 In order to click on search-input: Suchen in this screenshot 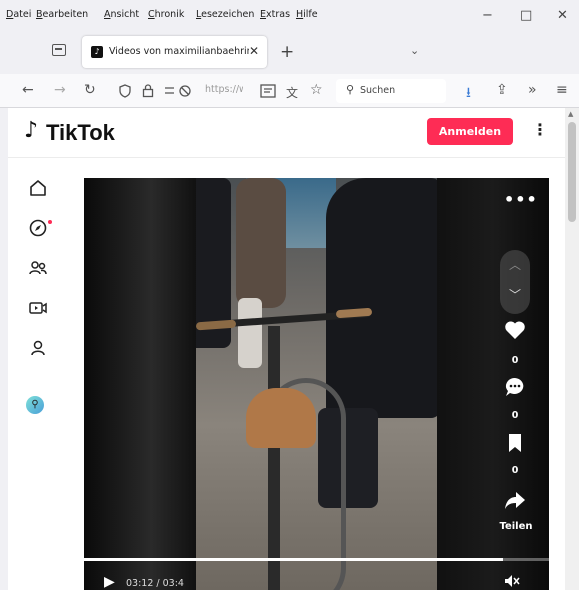, I will do `click(377, 90)`.